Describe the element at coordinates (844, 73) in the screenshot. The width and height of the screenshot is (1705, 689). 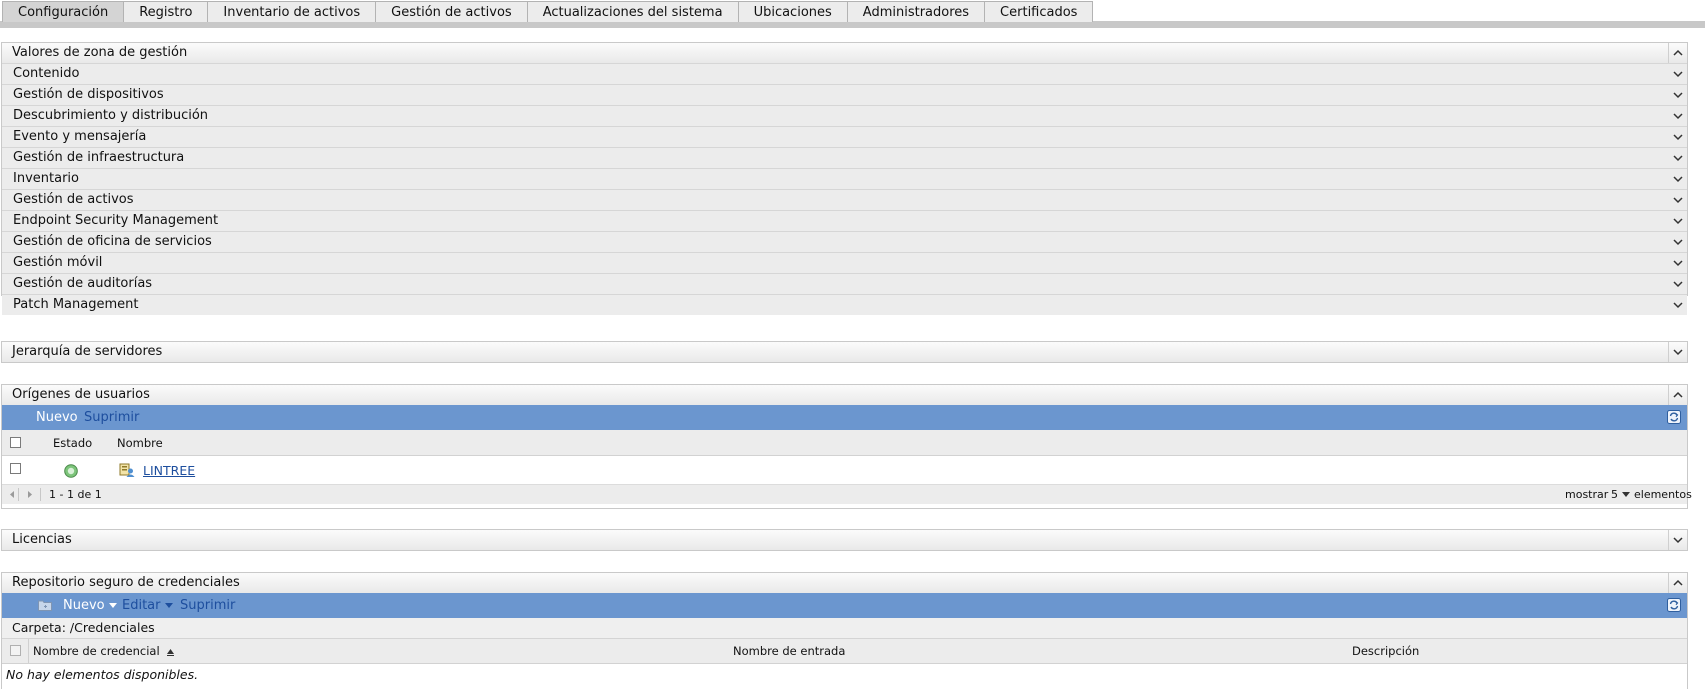
I see `section-contenido: Contenido` at that location.